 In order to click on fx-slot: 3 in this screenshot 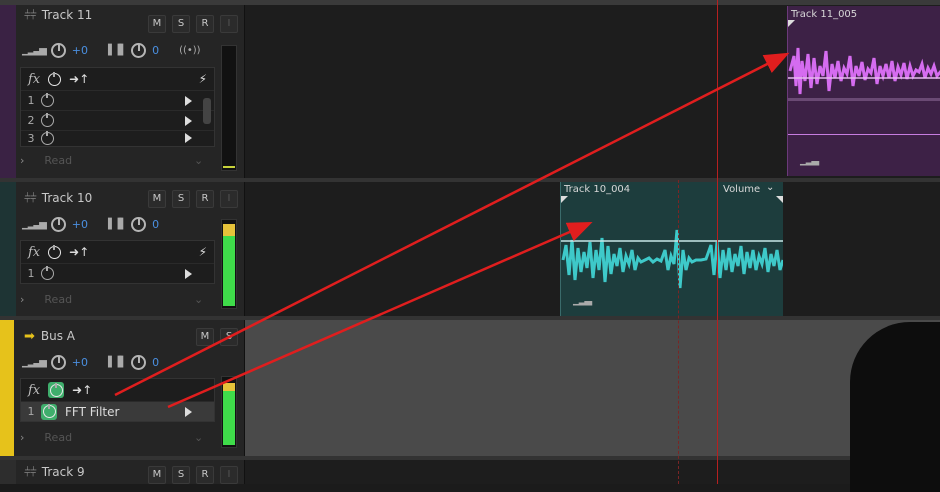, I will do `click(117, 137)`.